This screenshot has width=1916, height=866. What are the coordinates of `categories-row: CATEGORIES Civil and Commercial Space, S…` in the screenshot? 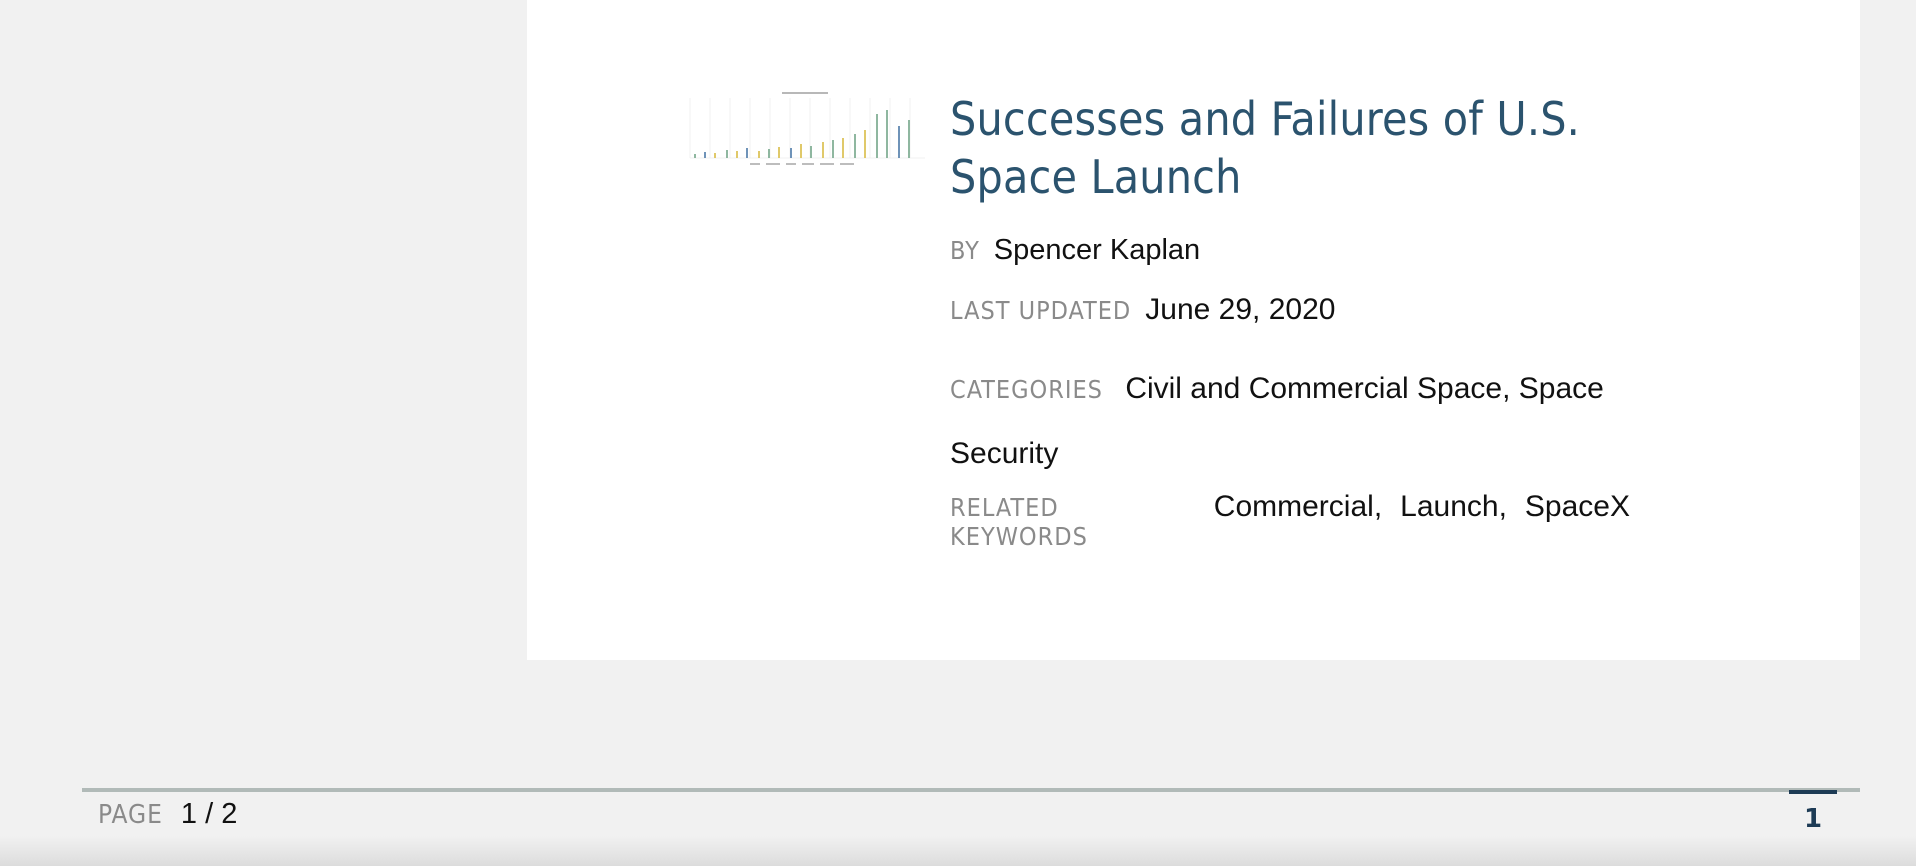 It's located at (1290, 421).